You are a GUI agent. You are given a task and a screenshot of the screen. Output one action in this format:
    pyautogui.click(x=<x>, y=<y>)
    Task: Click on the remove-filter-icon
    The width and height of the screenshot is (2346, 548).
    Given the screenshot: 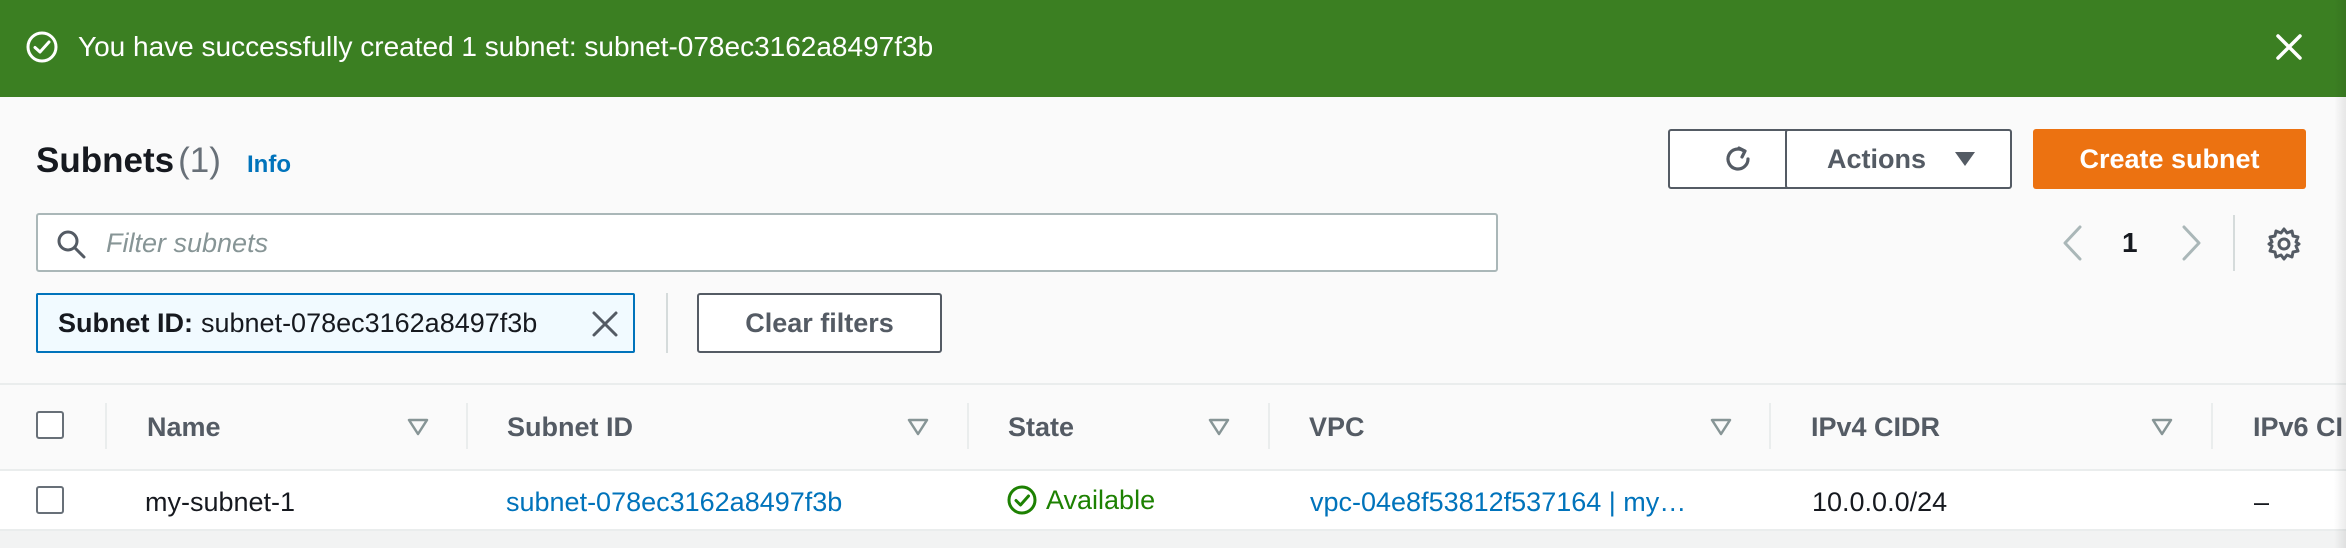 What is the action you would take?
    pyautogui.click(x=605, y=324)
    